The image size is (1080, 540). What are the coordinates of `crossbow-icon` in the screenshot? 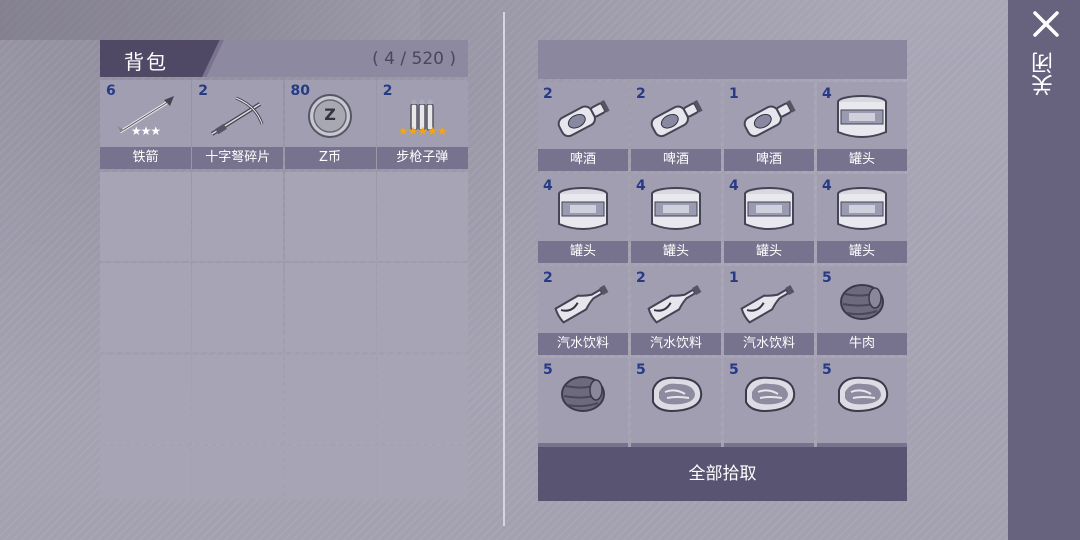 It's located at (237, 116).